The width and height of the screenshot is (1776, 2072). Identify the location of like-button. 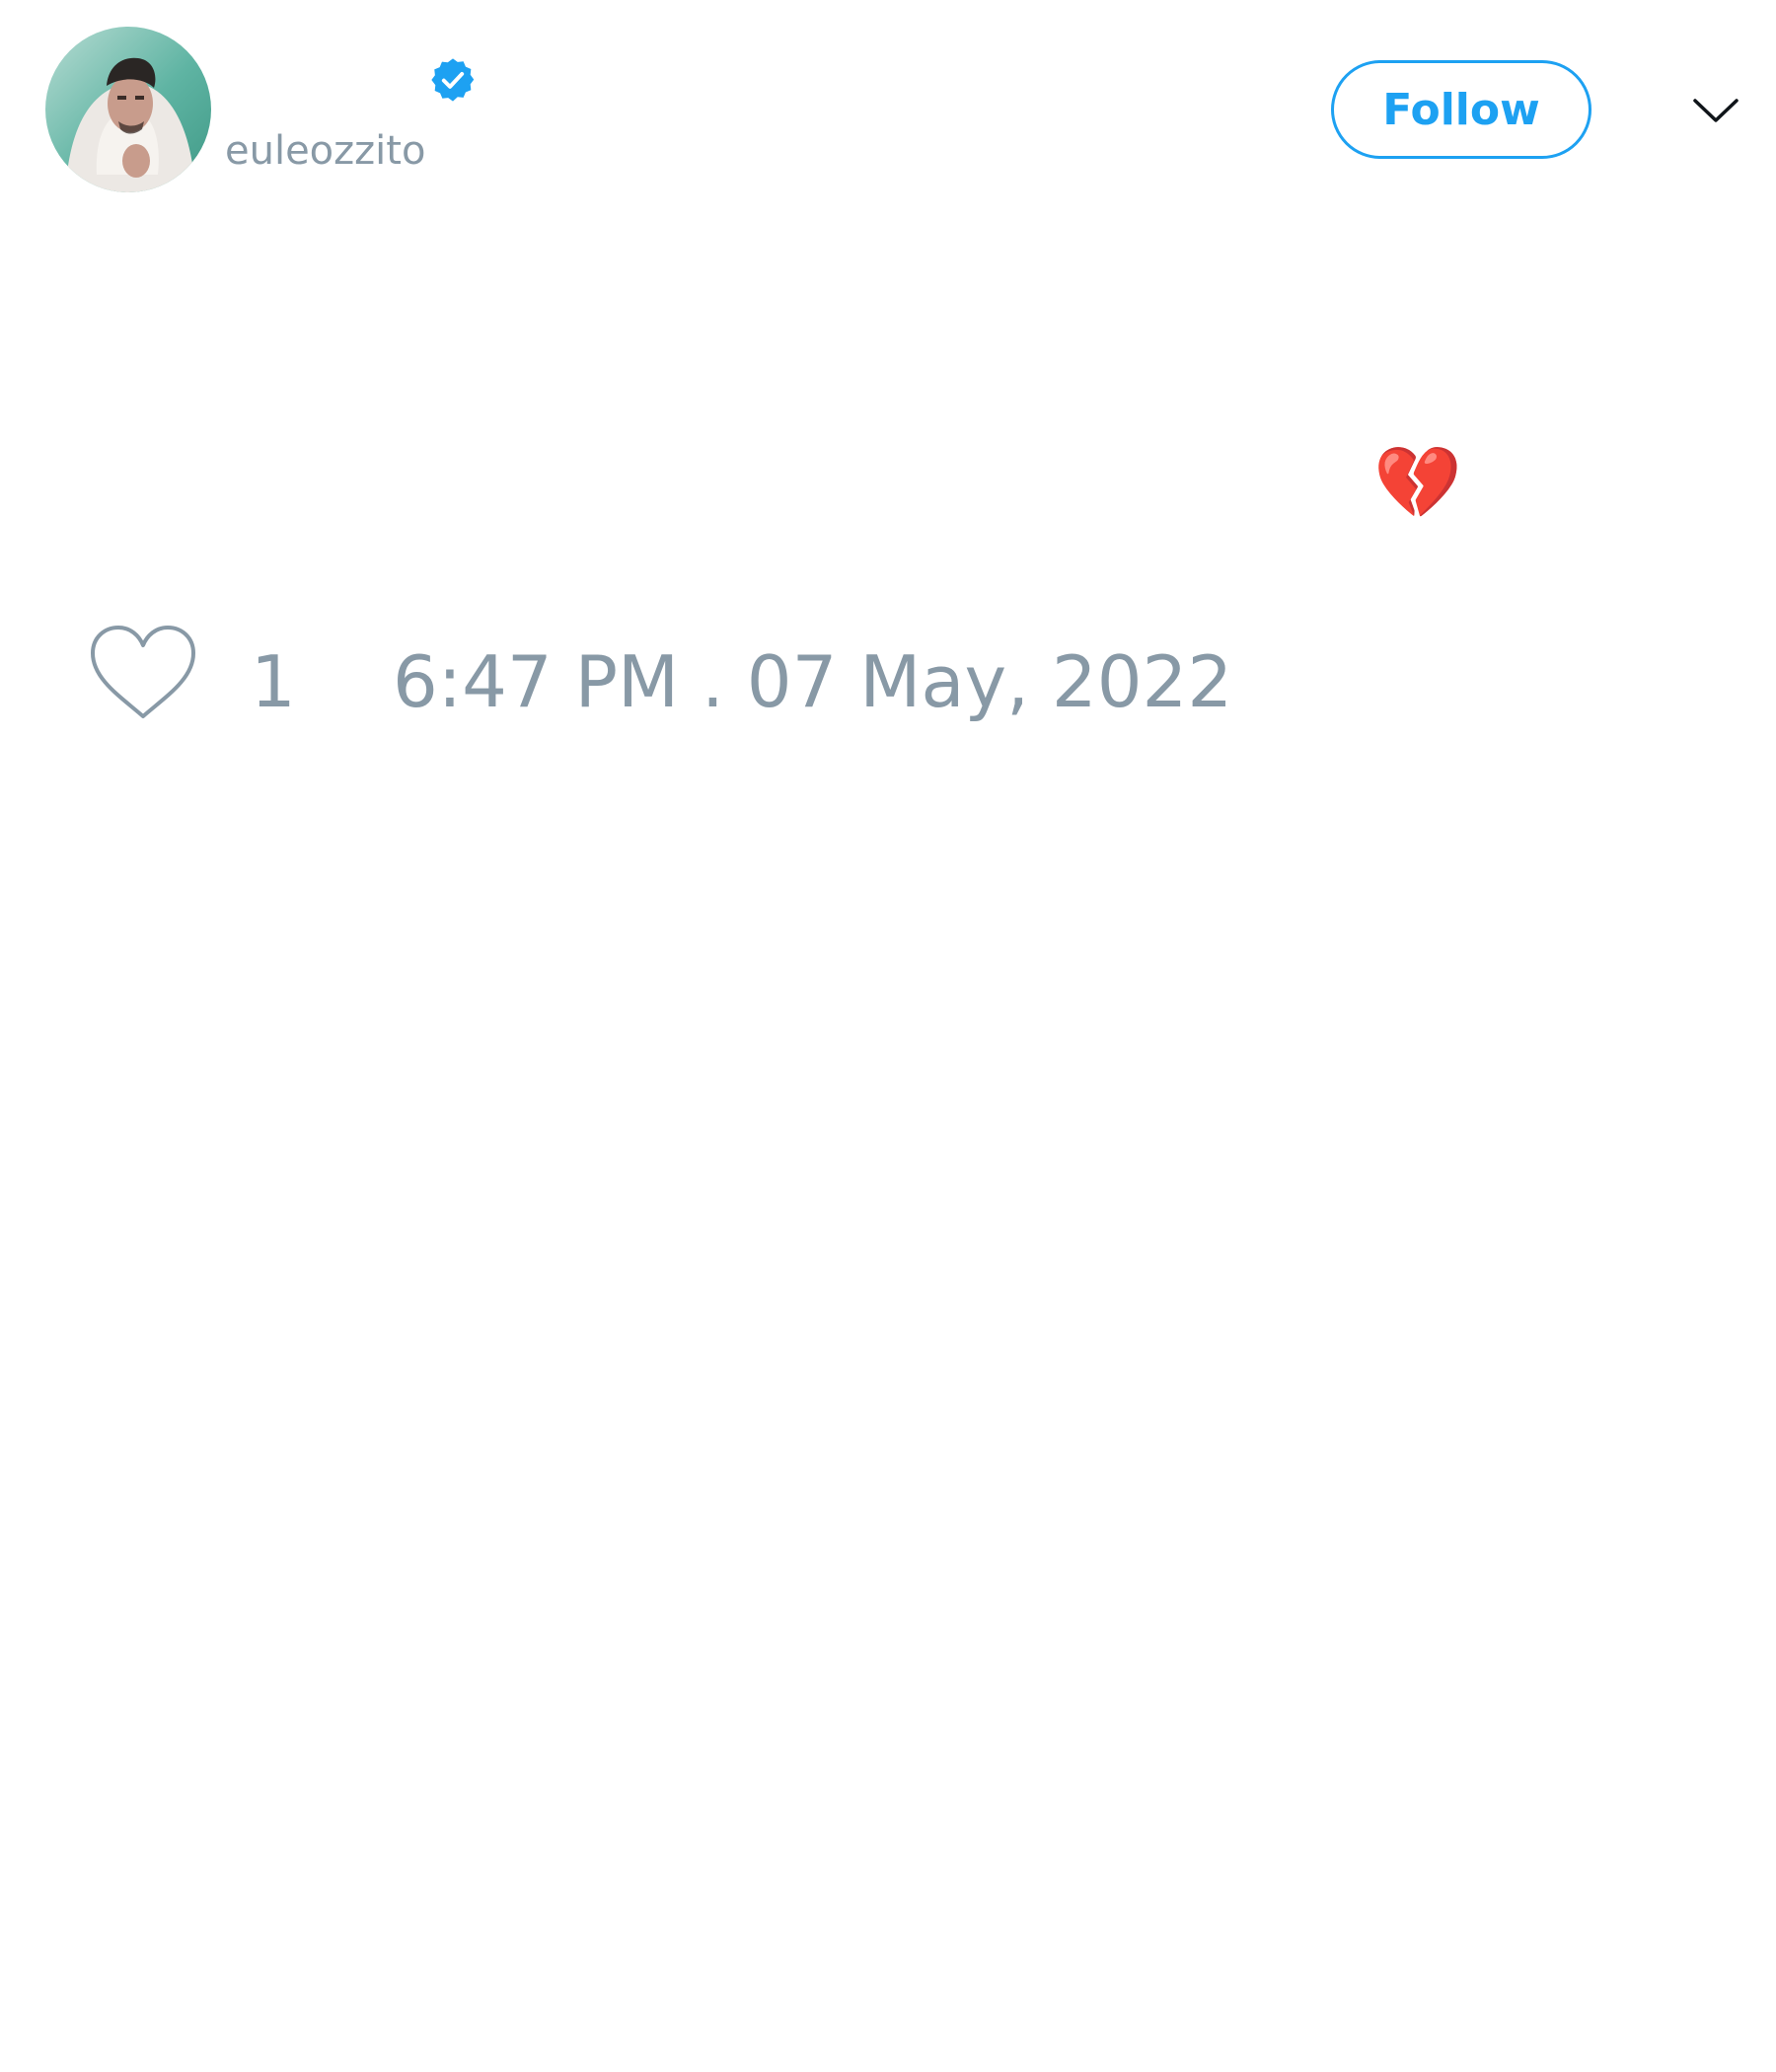
(143, 676).